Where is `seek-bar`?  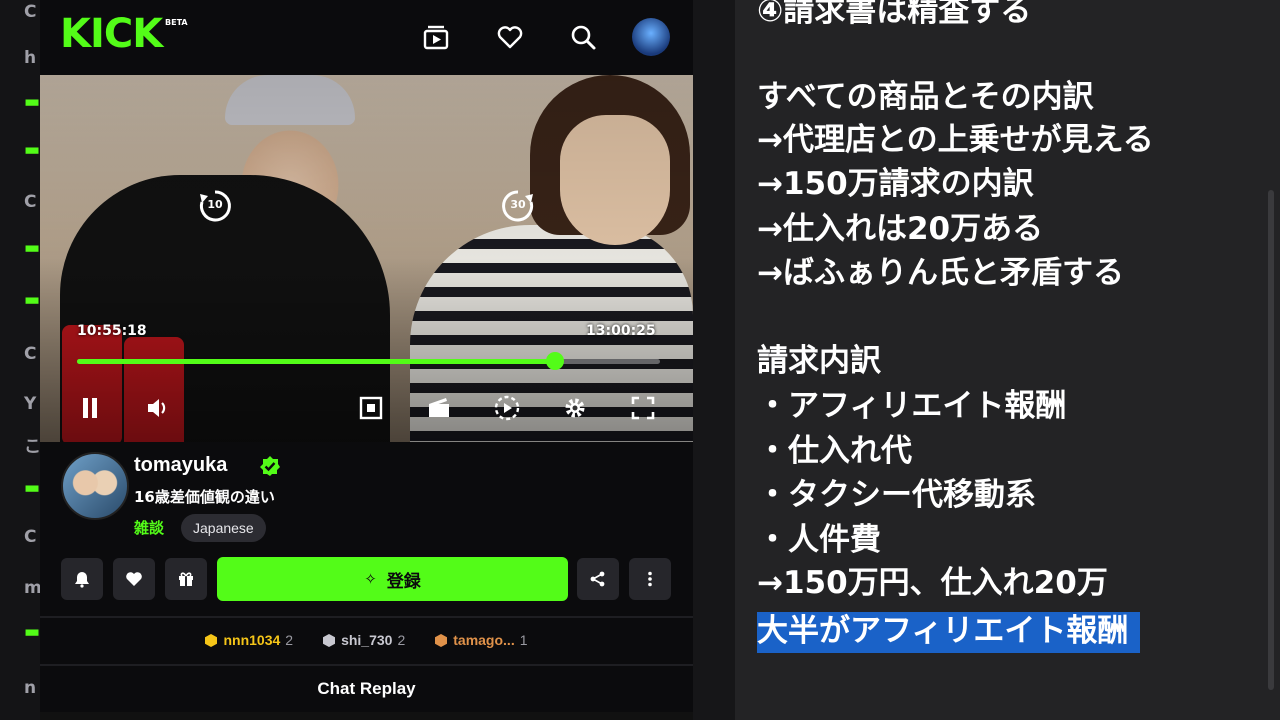
seek-bar is located at coordinates (368, 361).